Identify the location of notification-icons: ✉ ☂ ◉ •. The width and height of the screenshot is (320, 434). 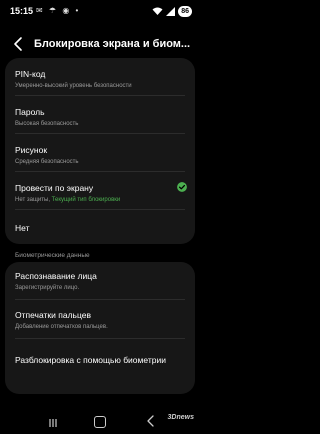
(58, 10).